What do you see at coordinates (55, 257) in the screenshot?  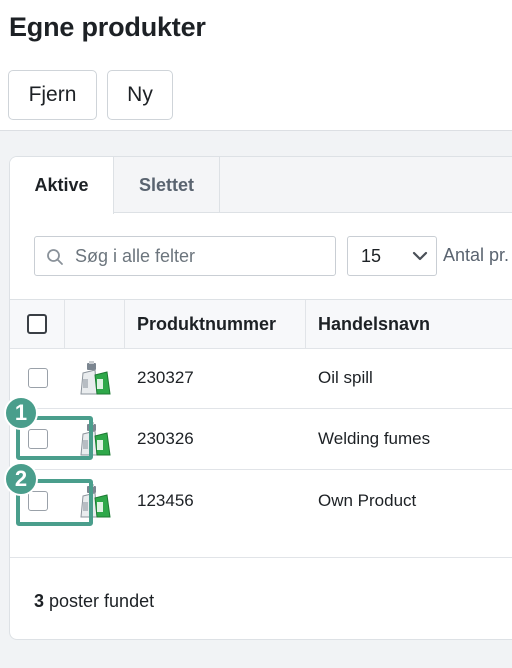 I see `search-icon` at bounding box center [55, 257].